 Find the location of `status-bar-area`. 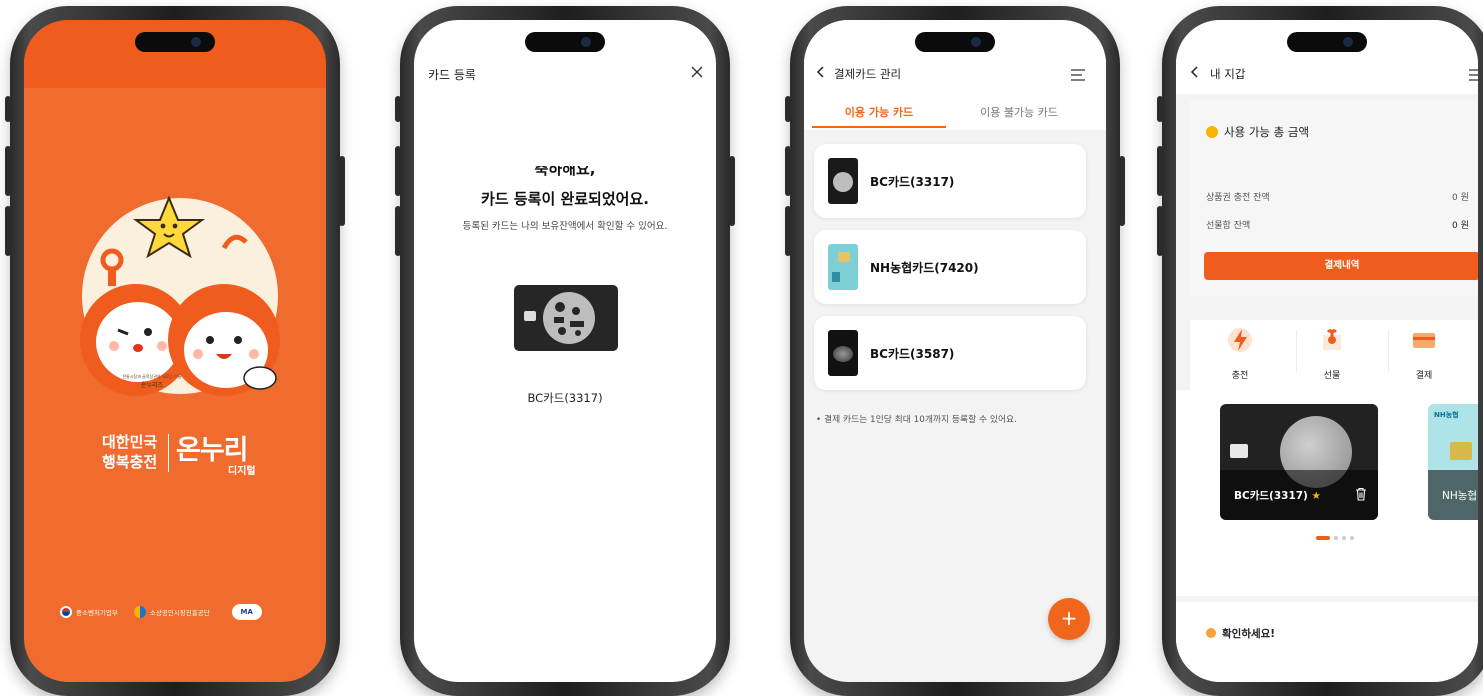

status-bar-area is located at coordinates (175, 54).